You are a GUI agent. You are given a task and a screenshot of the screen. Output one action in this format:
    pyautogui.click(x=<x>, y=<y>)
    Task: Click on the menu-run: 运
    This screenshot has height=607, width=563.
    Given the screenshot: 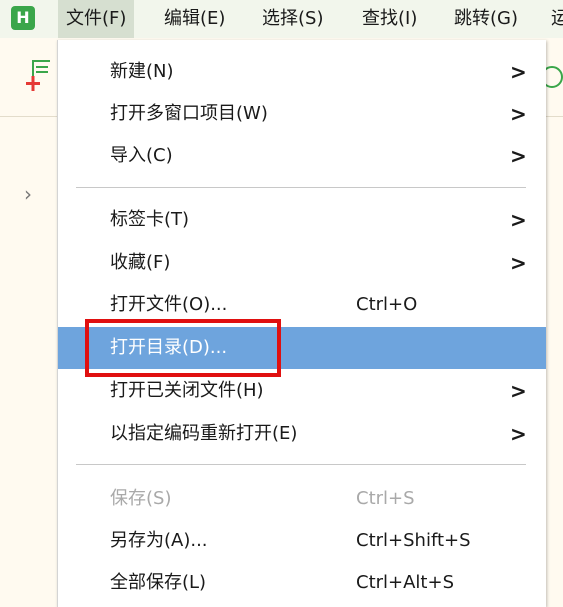 What is the action you would take?
    pyautogui.click(x=557, y=19)
    